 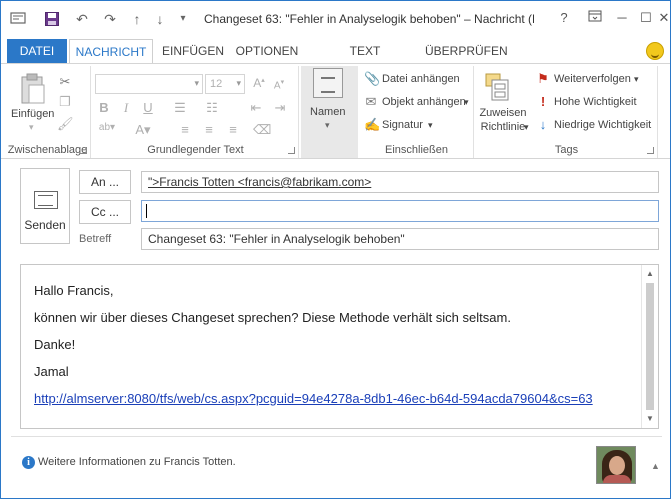 What do you see at coordinates (82, 19) in the screenshot?
I see `undo-icon: ↶` at bounding box center [82, 19].